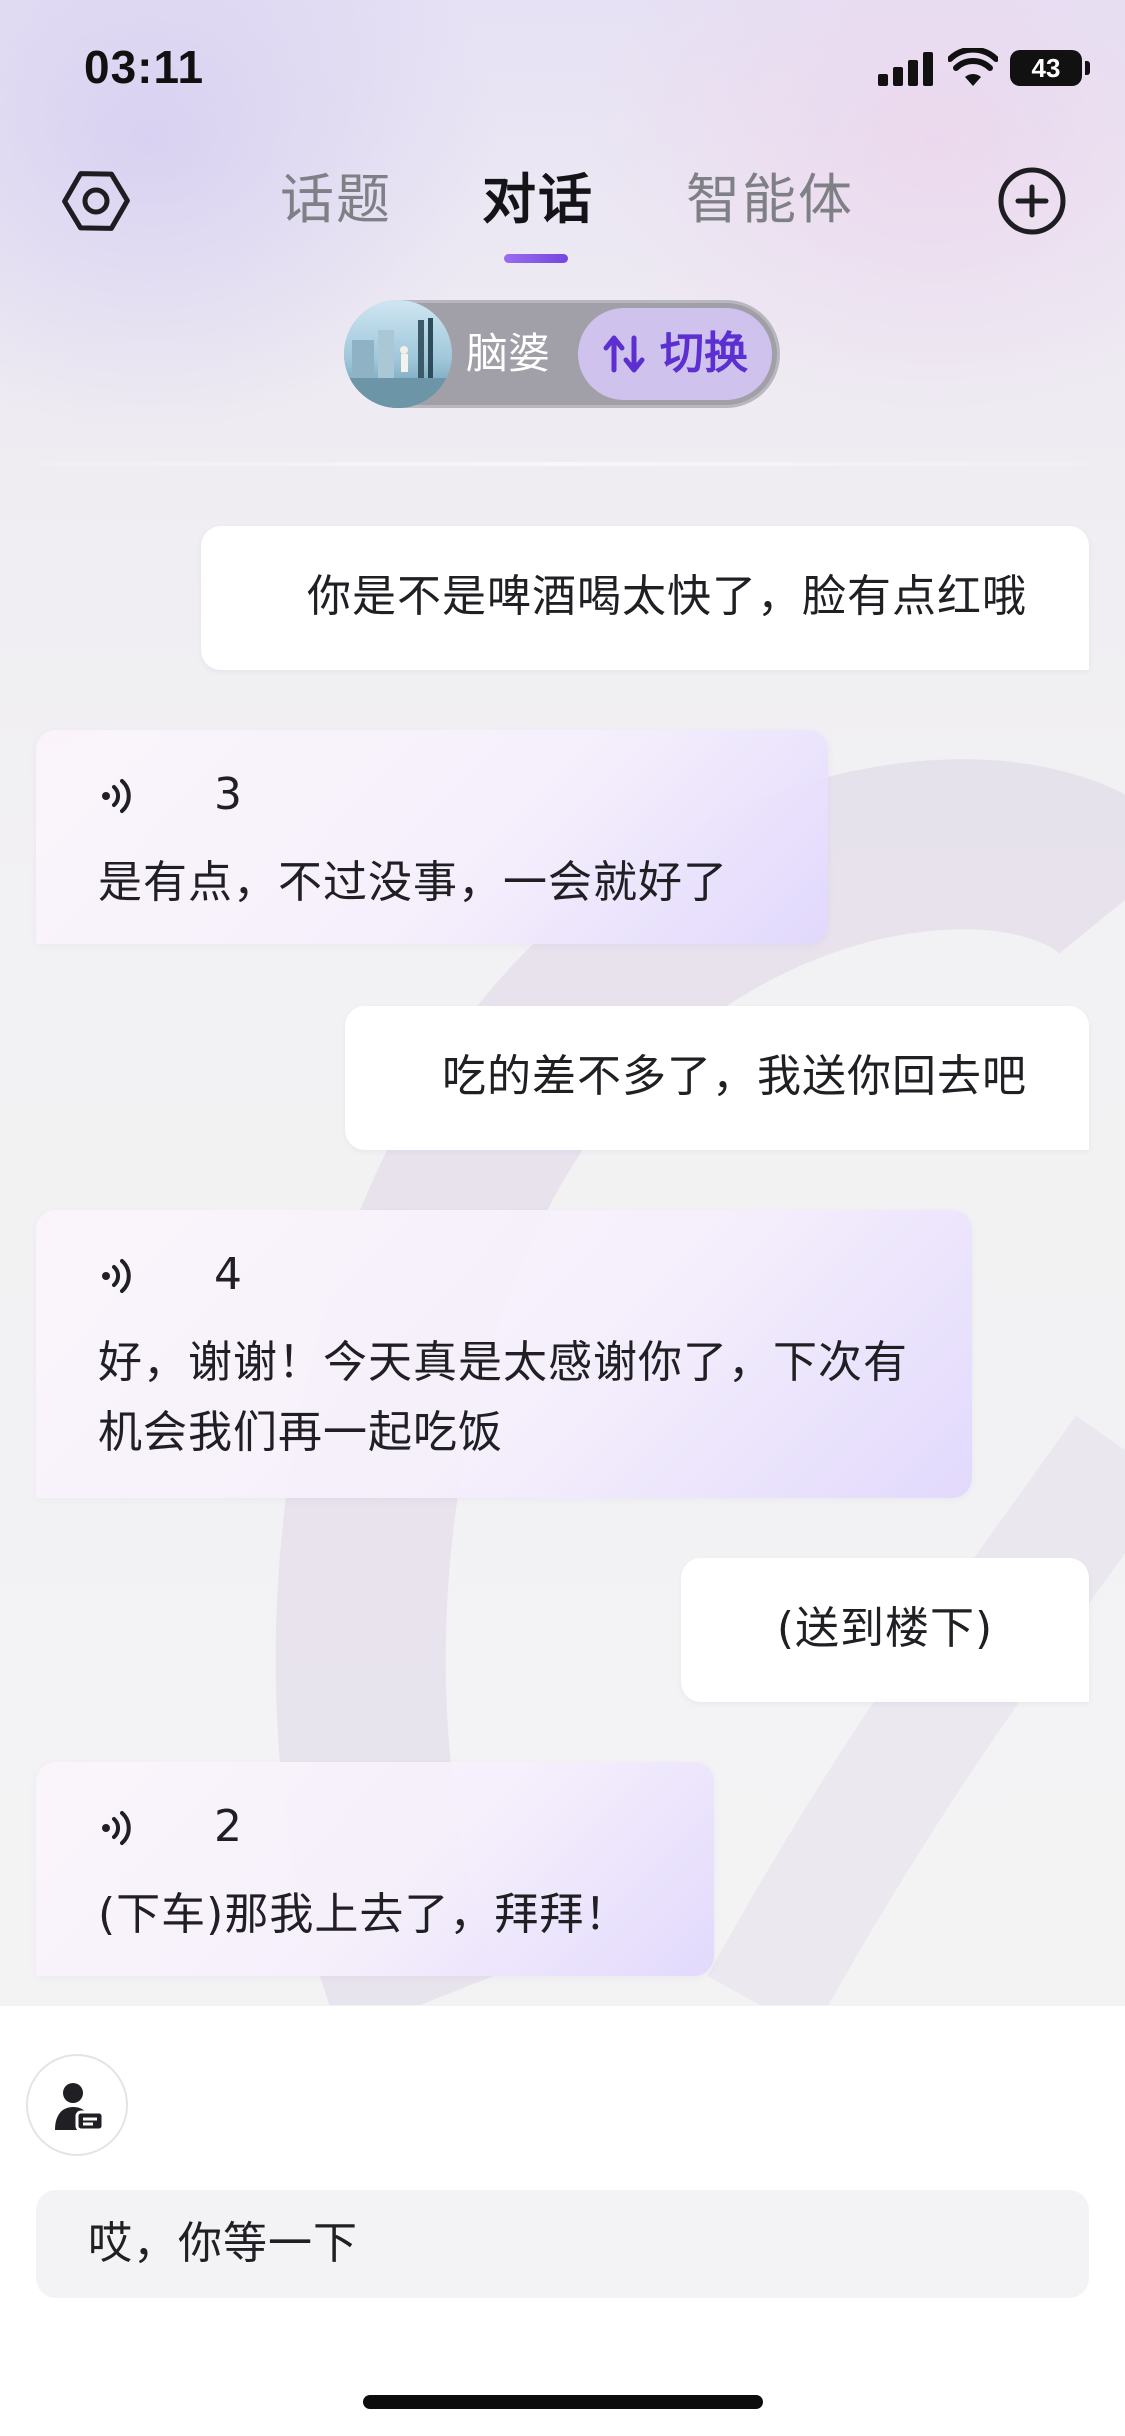  I want to click on tab-chat: 对话, so click(538, 200).